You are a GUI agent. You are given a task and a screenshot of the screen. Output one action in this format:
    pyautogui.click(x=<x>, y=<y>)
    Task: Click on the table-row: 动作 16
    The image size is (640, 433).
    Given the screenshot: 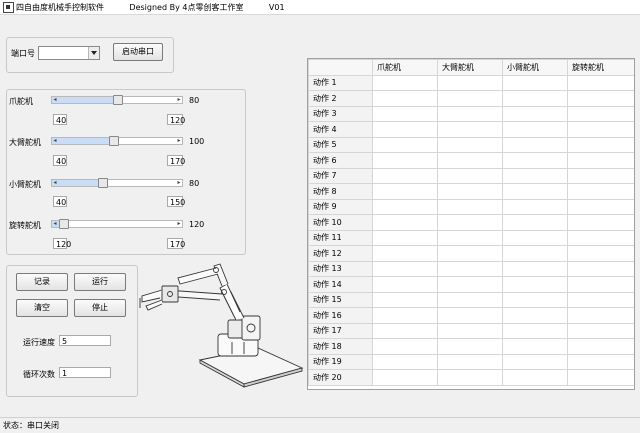 What is the action you would take?
    pyautogui.click(x=471, y=315)
    